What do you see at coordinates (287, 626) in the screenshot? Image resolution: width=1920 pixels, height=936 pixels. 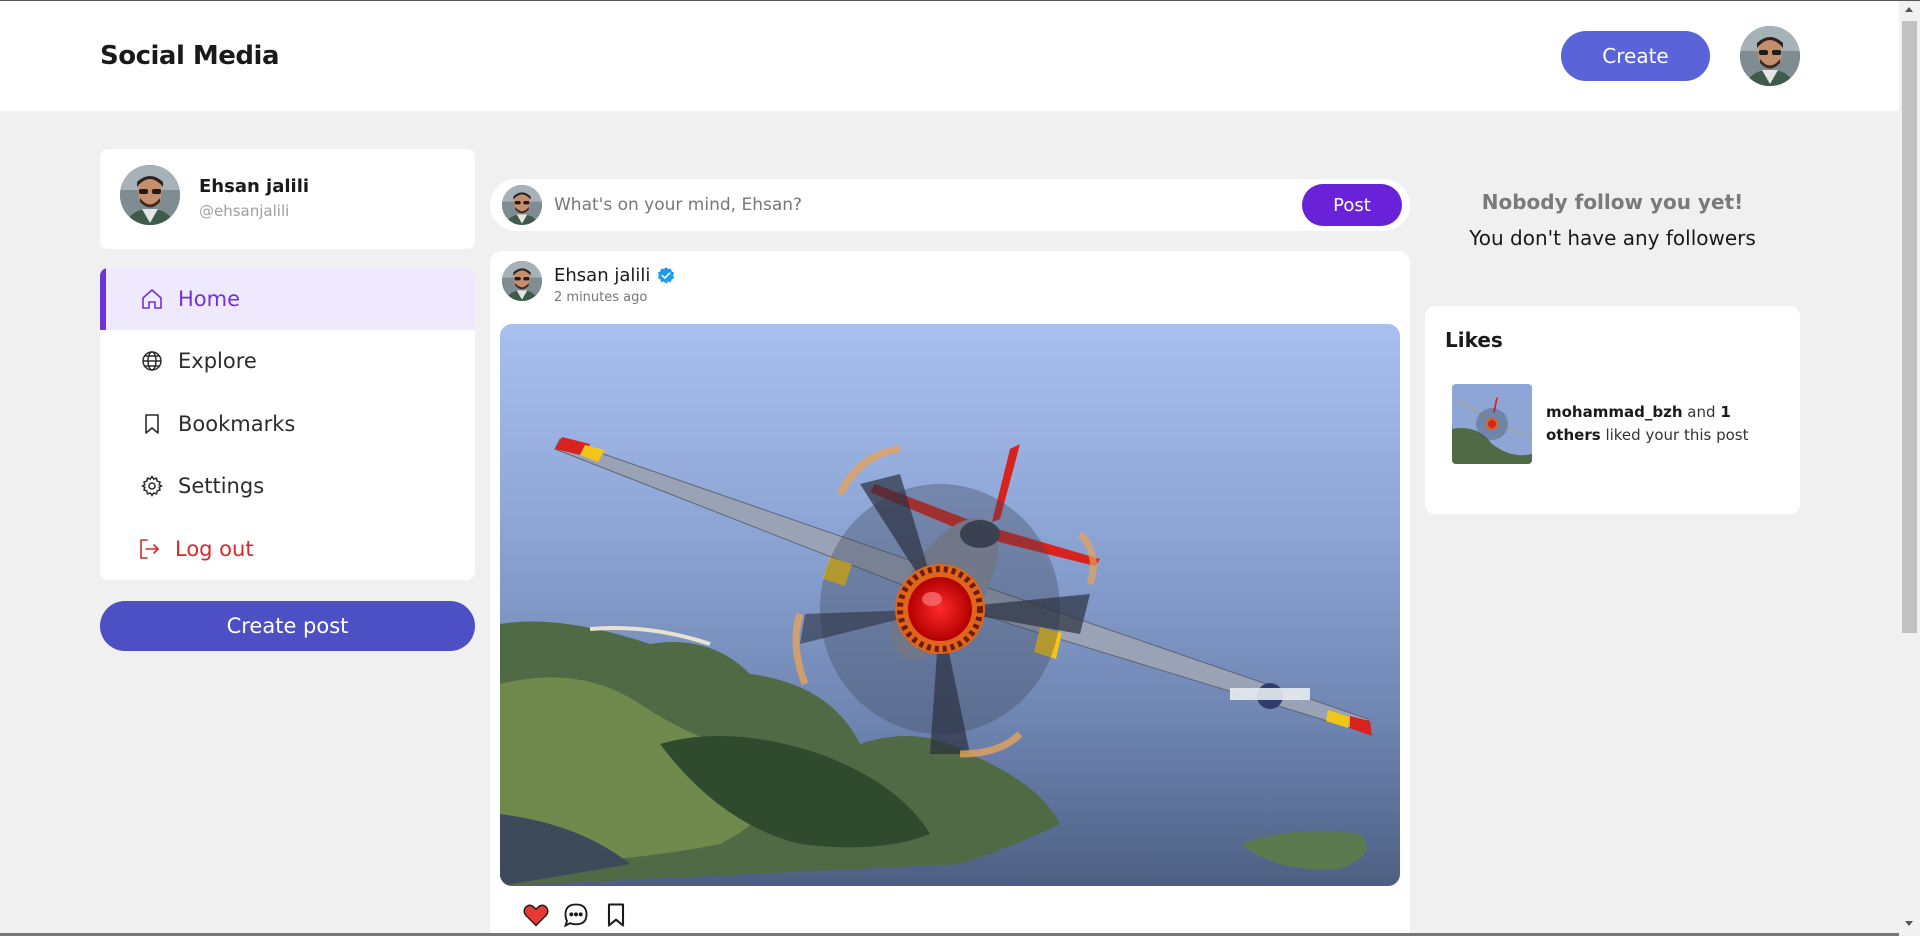 I see `create-post-button: Create post` at bounding box center [287, 626].